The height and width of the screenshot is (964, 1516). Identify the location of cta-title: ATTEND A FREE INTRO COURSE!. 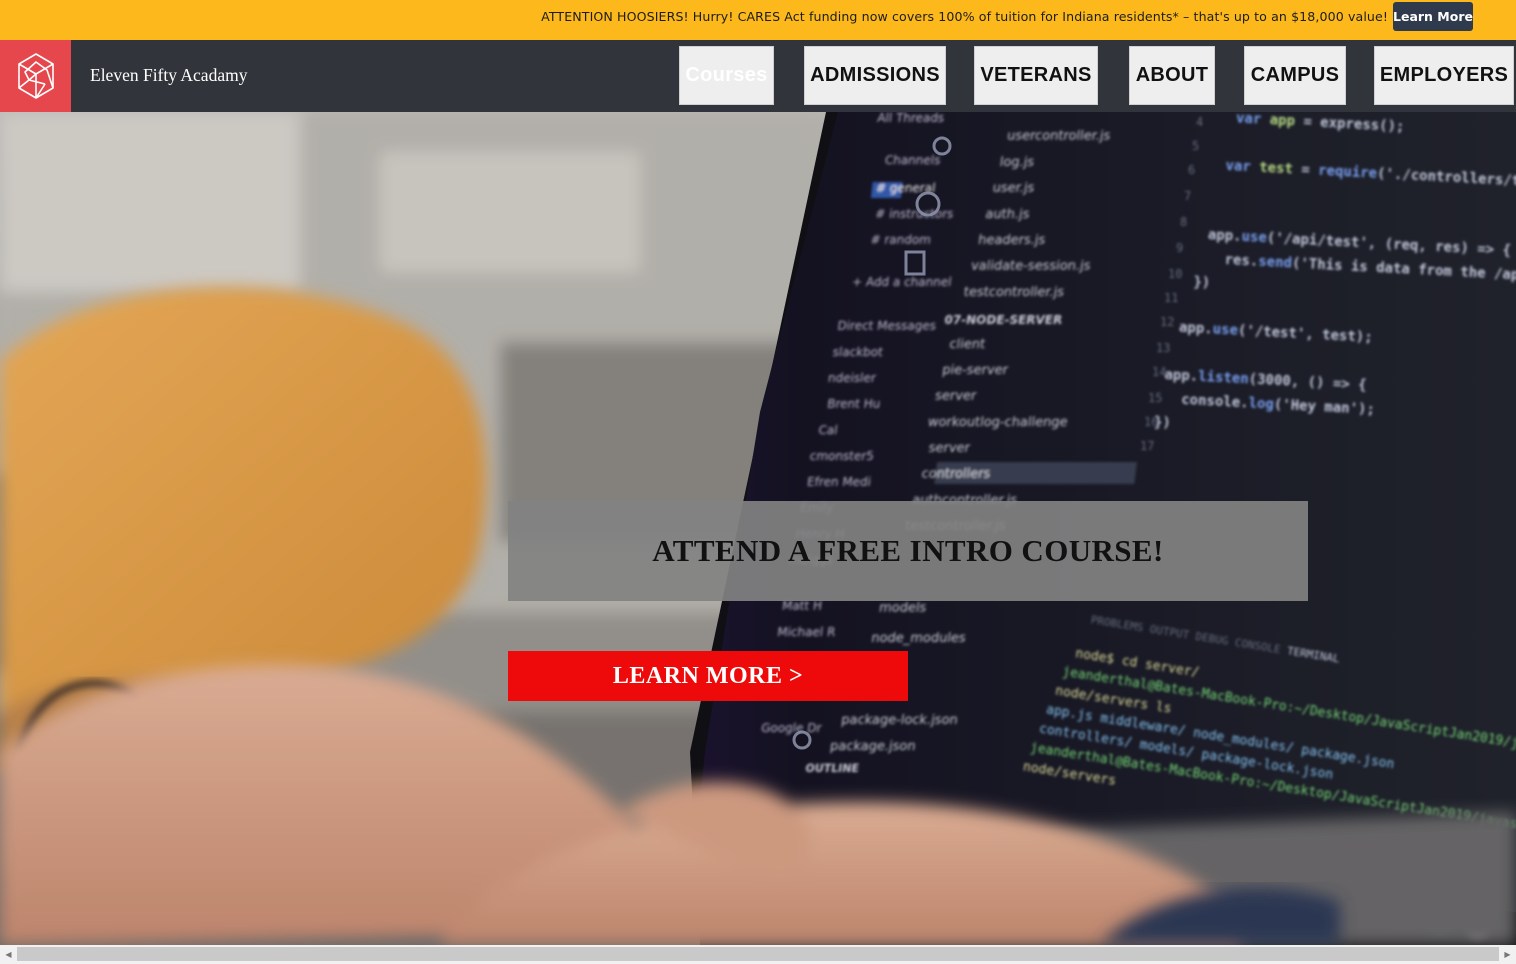
(908, 550).